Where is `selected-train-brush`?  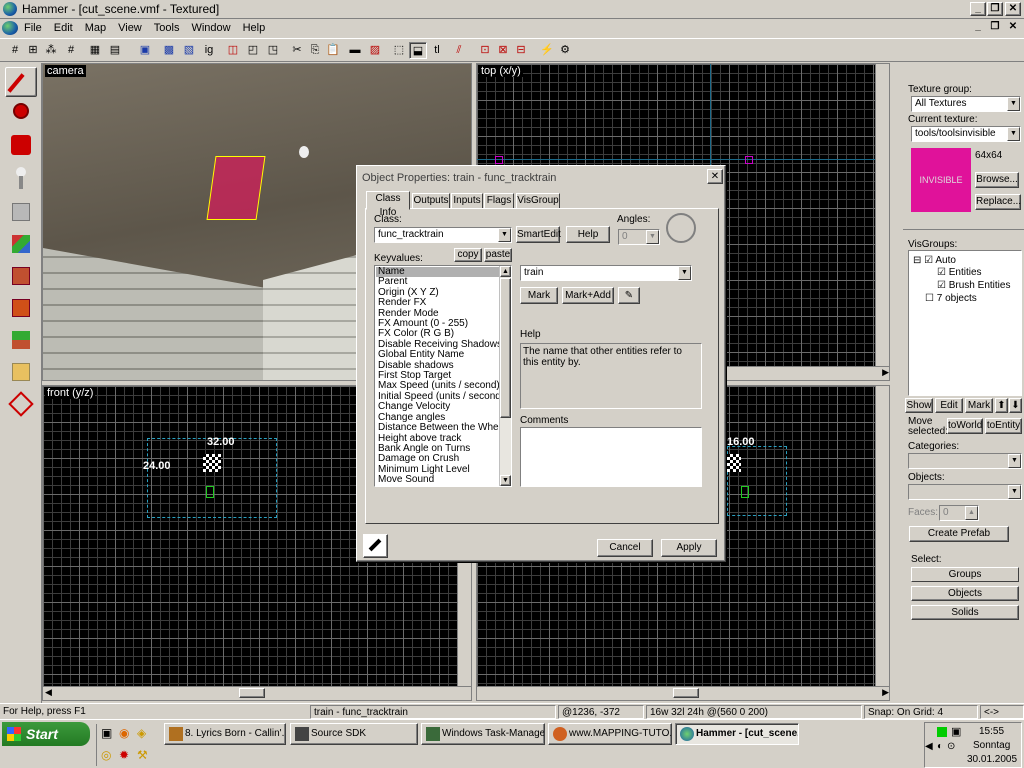 selected-train-brush is located at coordinates (236, 188).